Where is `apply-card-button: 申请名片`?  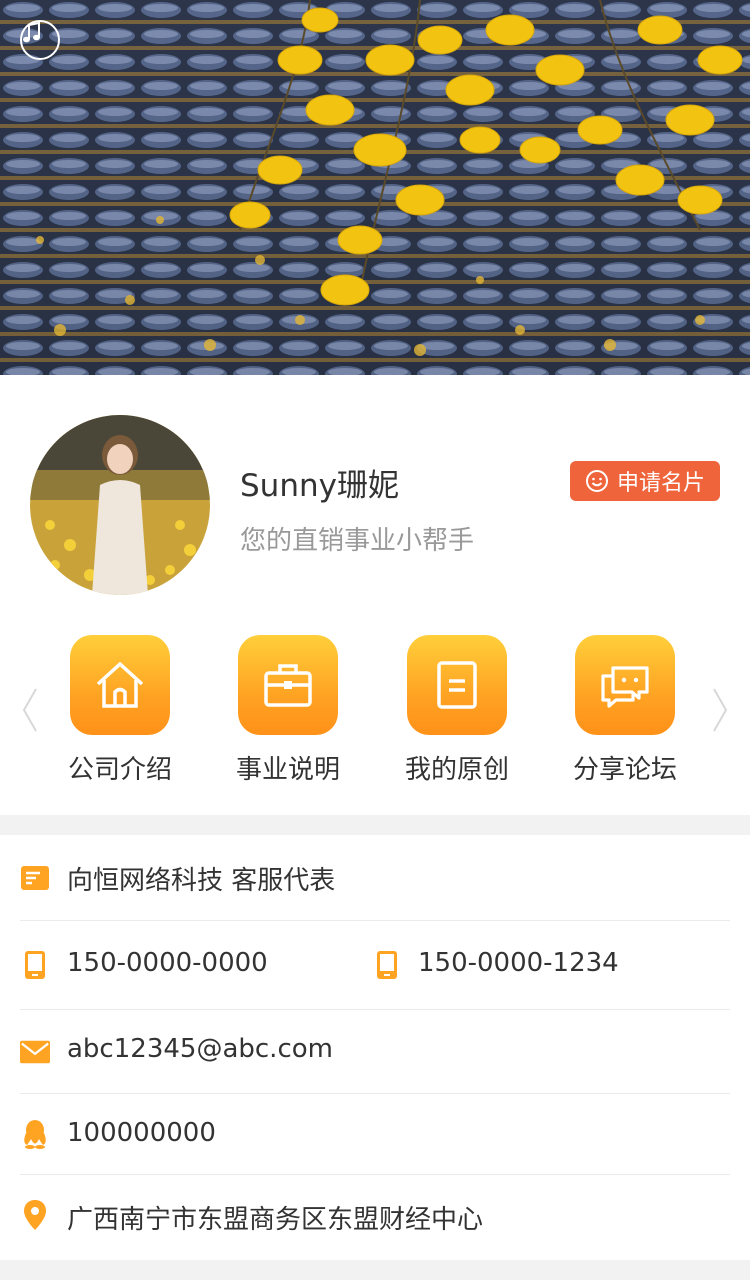
apply-card-button: 申请名片 is located at coordinates (645, 481).